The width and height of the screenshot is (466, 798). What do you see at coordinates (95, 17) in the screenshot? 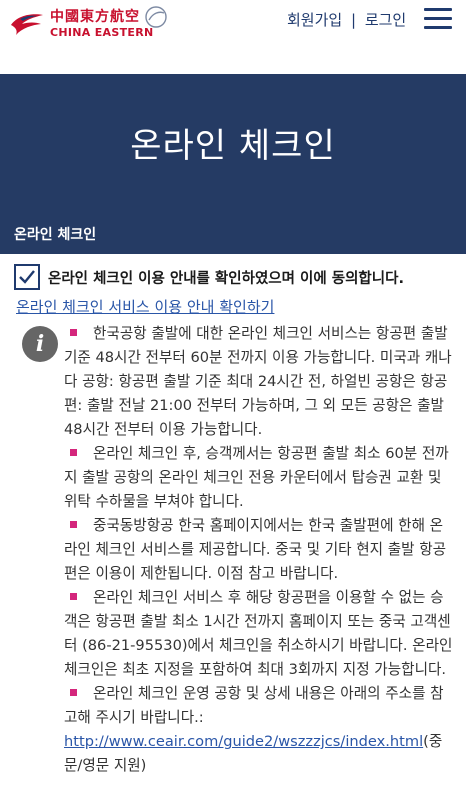
I see `logo-chinese-text: 中國東方航空` at bounding box center [95, 17].